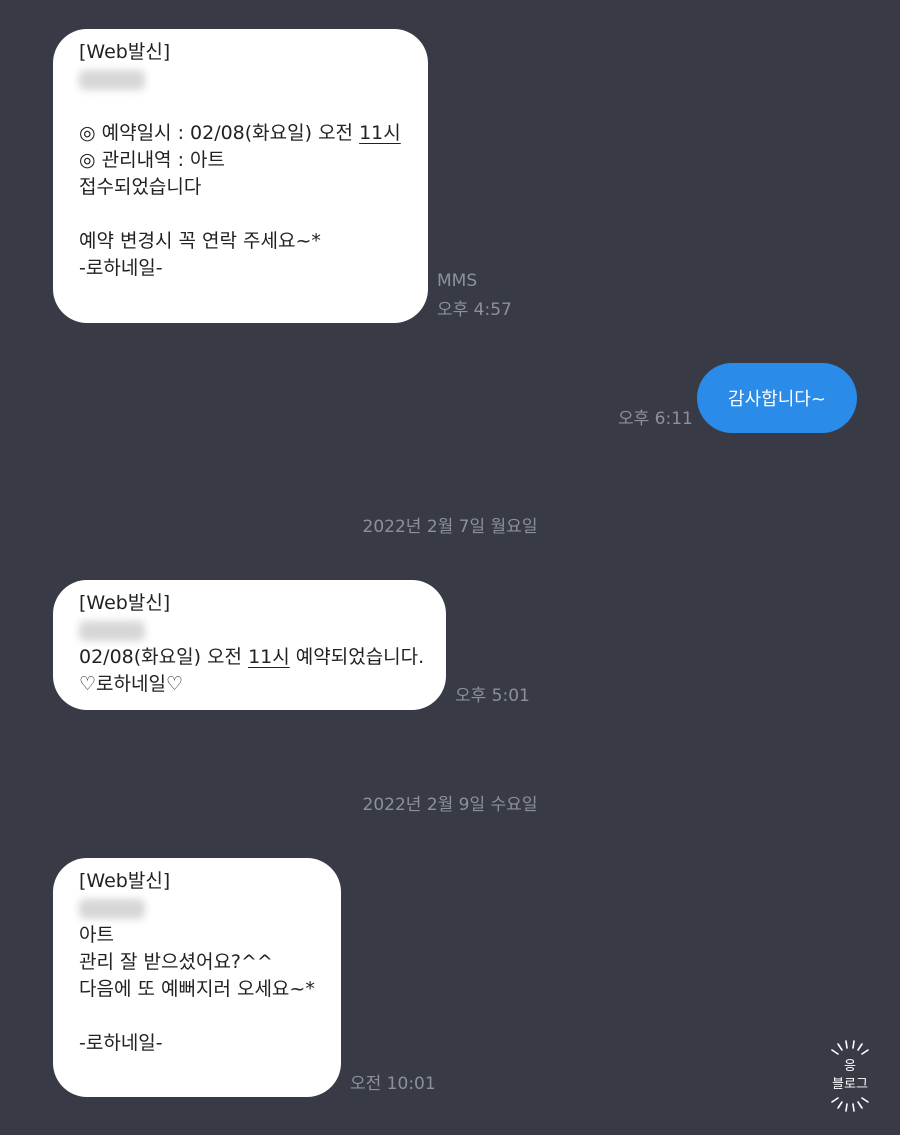  Describe the element at coordinates (474, 310) in the screenshot. I see `message-time: 오후 4:57` at that location.